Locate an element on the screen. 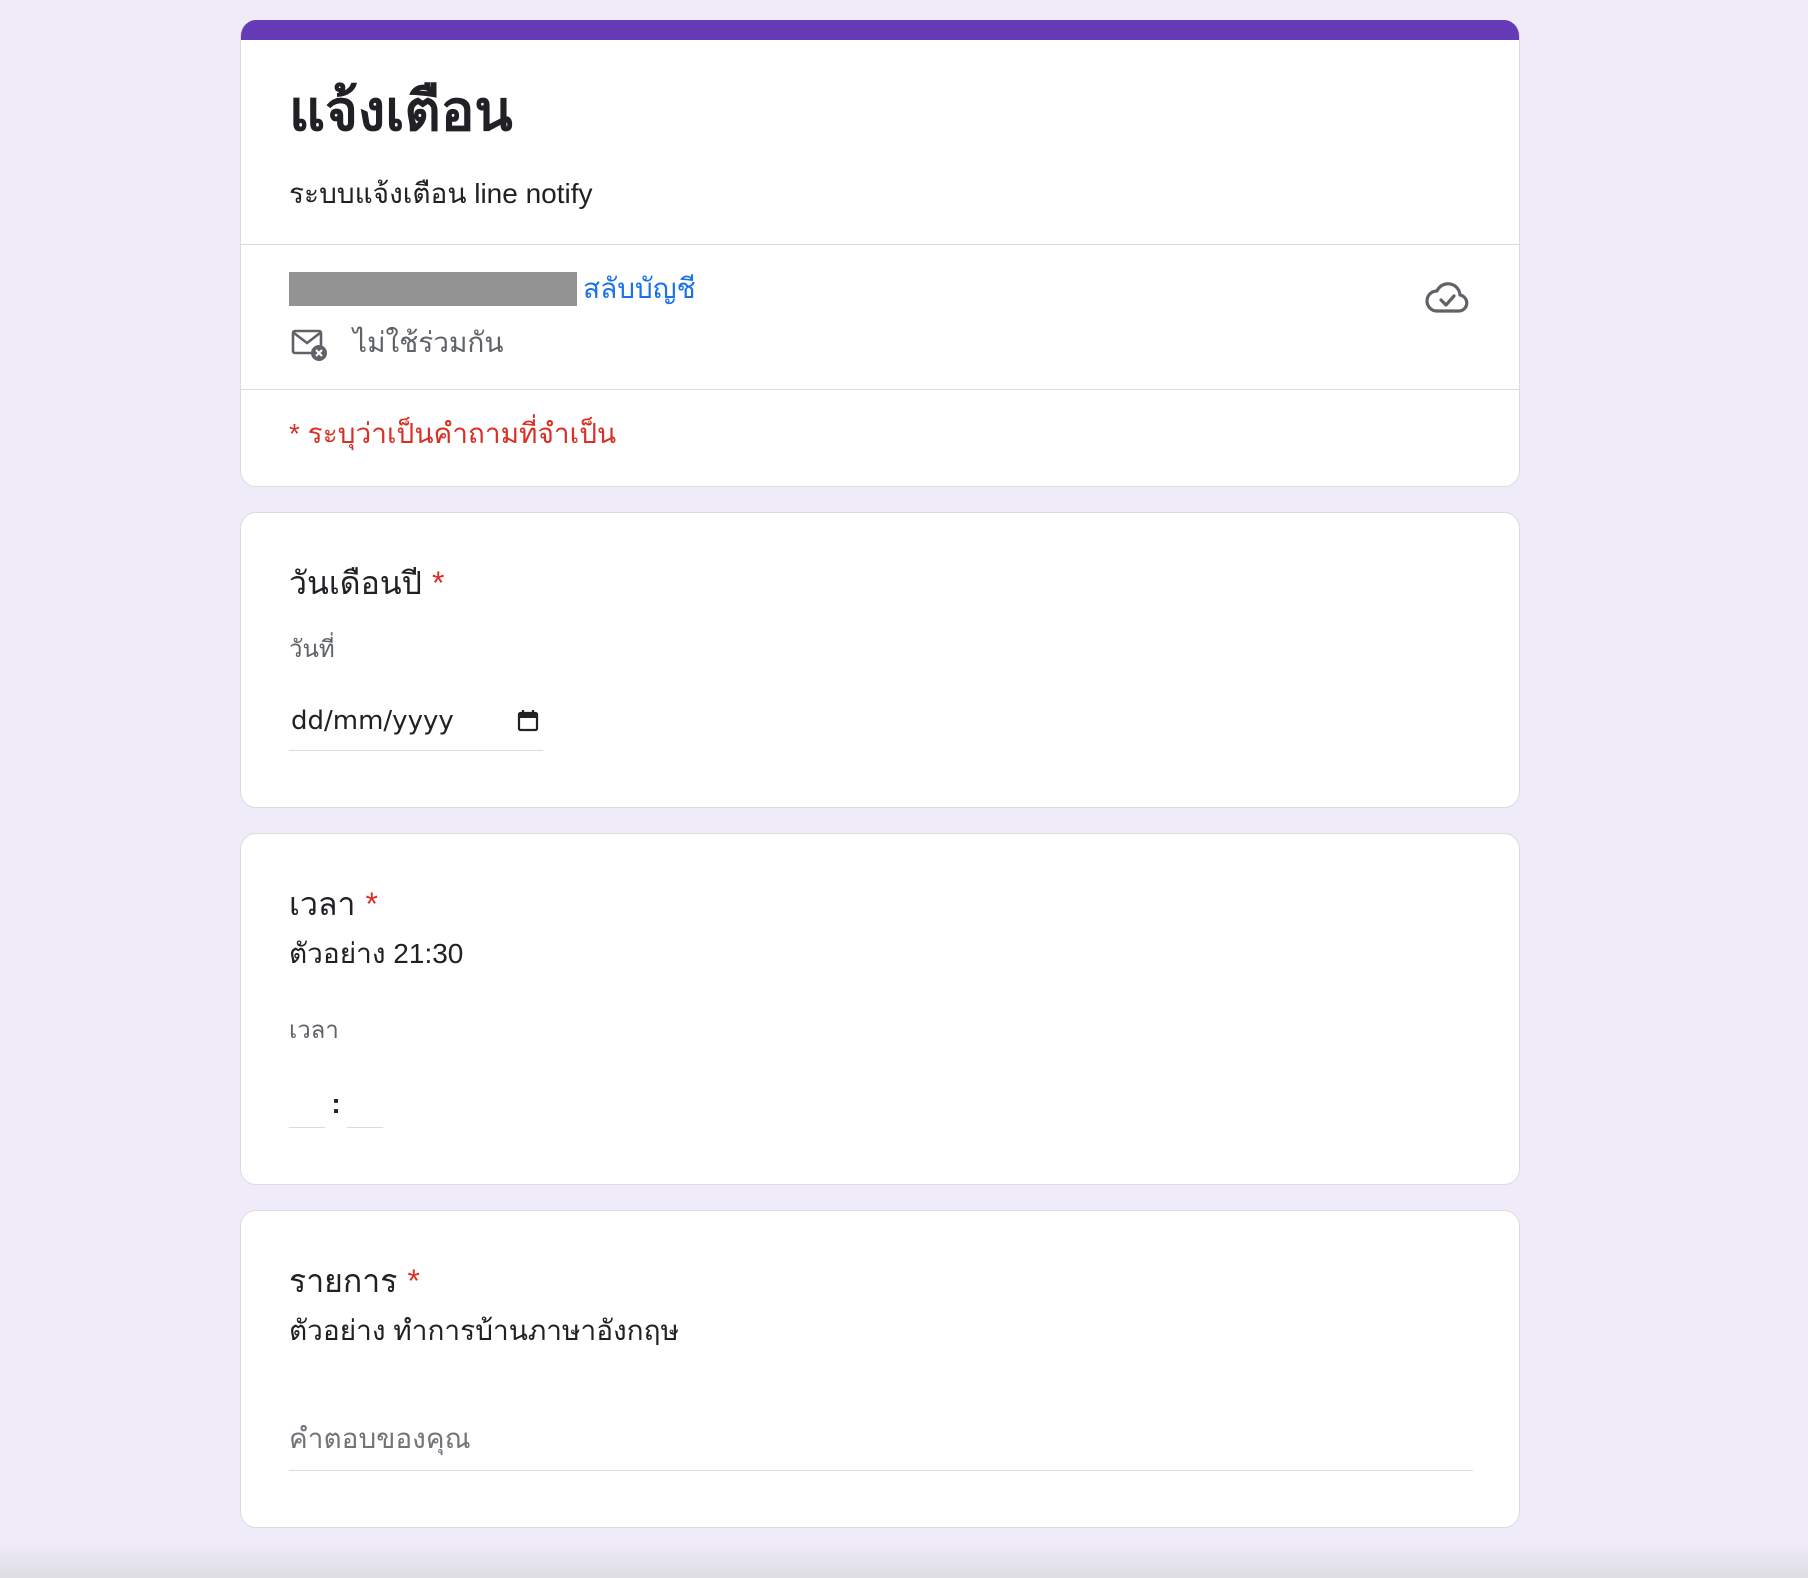 This screenshot has width=1808, height=1578. not-shared-line: ไม่ใช้ร่วมกัน is located at coordinates (880, 343).